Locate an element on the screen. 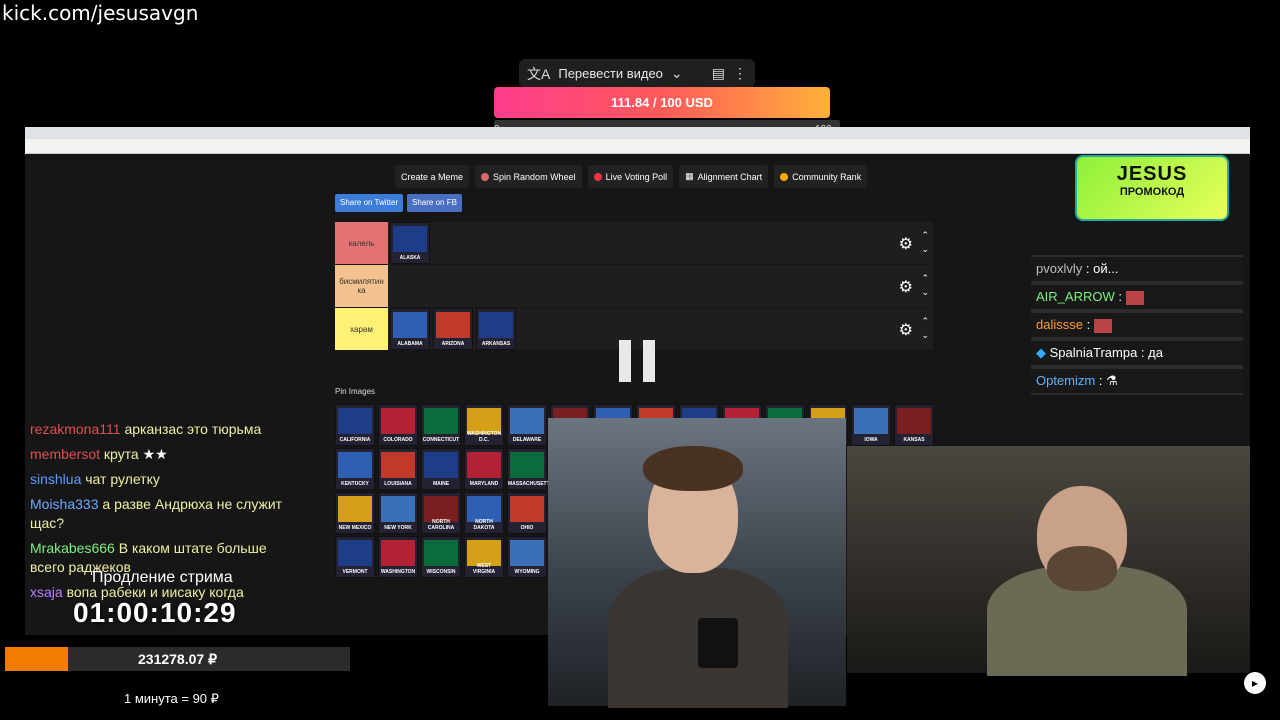 Image resolution: width=1280 pixels, height=720 pixels. alignment-chart-button: ▦ Alignment Chart is located at coordinates (724, 176).